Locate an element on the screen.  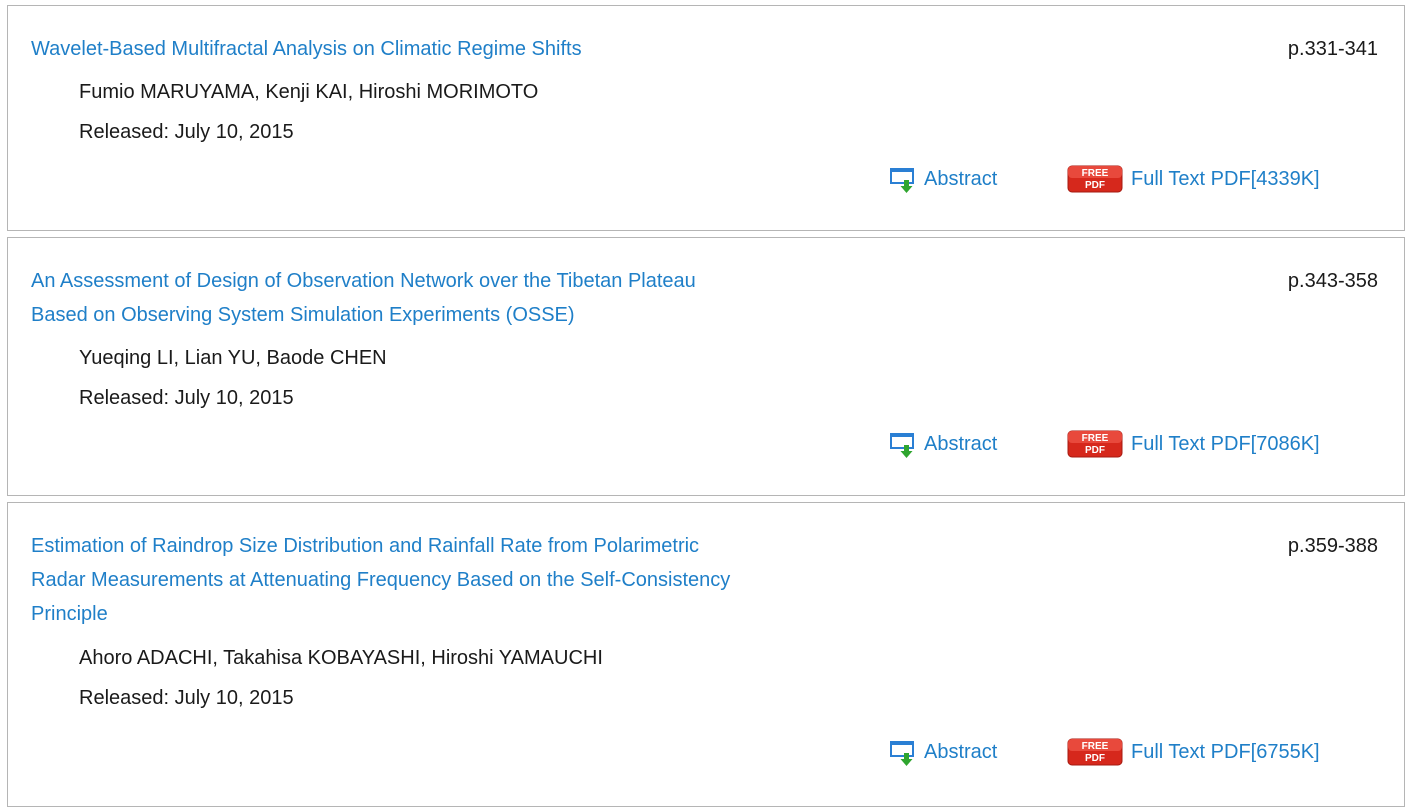
article-authors: Yueqing LI, Lian YU, Baode CHEN is located at coordinates (233, 358).